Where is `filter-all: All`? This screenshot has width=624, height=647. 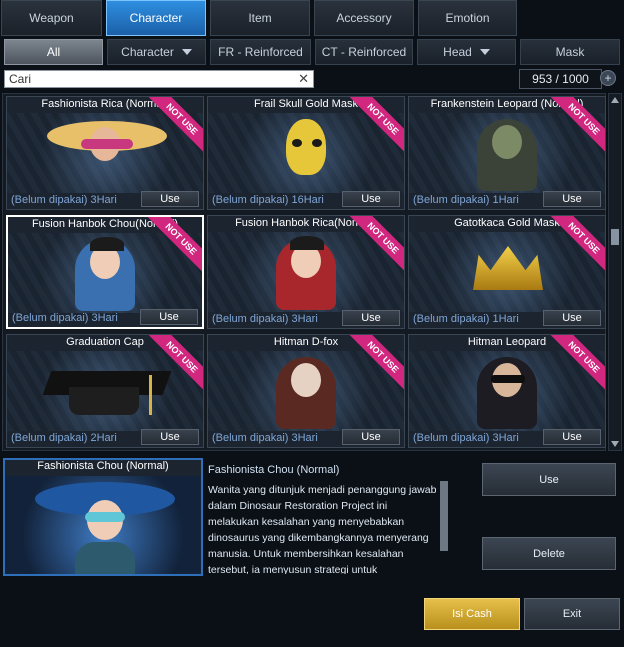 filter-all: All is located at coordinates (53, 52).